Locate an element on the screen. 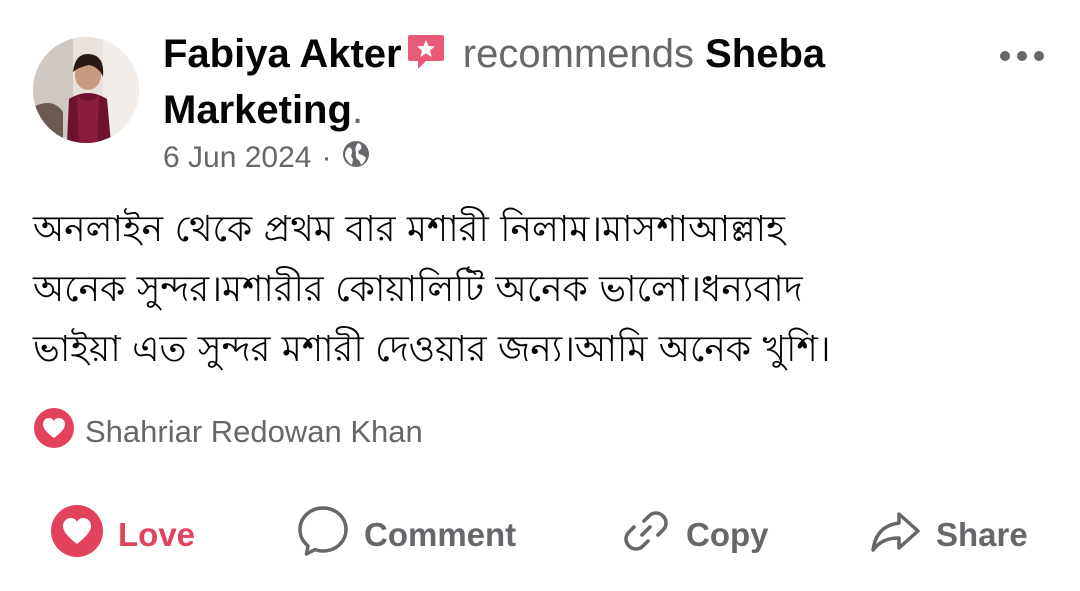 Image resolution: width=1080 pixels, height=591 pixels. copy-link-button: Copy is located at coordinates (694, 535).